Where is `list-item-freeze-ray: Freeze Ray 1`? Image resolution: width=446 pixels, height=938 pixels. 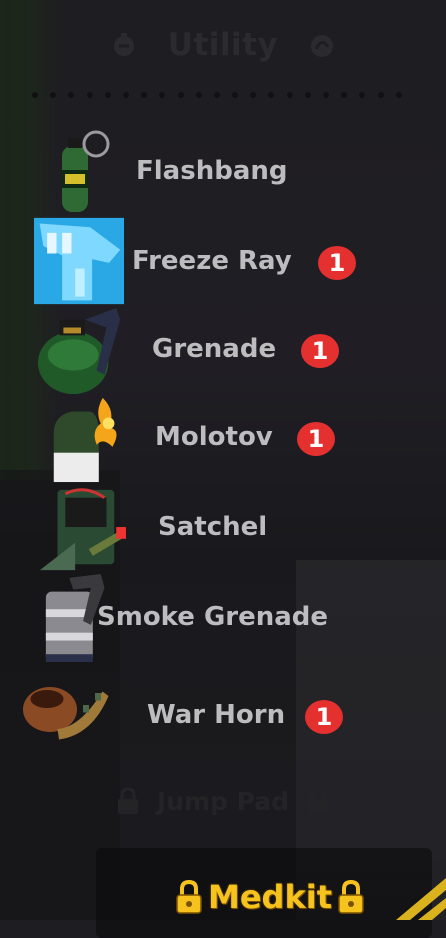
list-item-freeze-ray: Freeze Ray 1 is located at coordinates (223, 261).